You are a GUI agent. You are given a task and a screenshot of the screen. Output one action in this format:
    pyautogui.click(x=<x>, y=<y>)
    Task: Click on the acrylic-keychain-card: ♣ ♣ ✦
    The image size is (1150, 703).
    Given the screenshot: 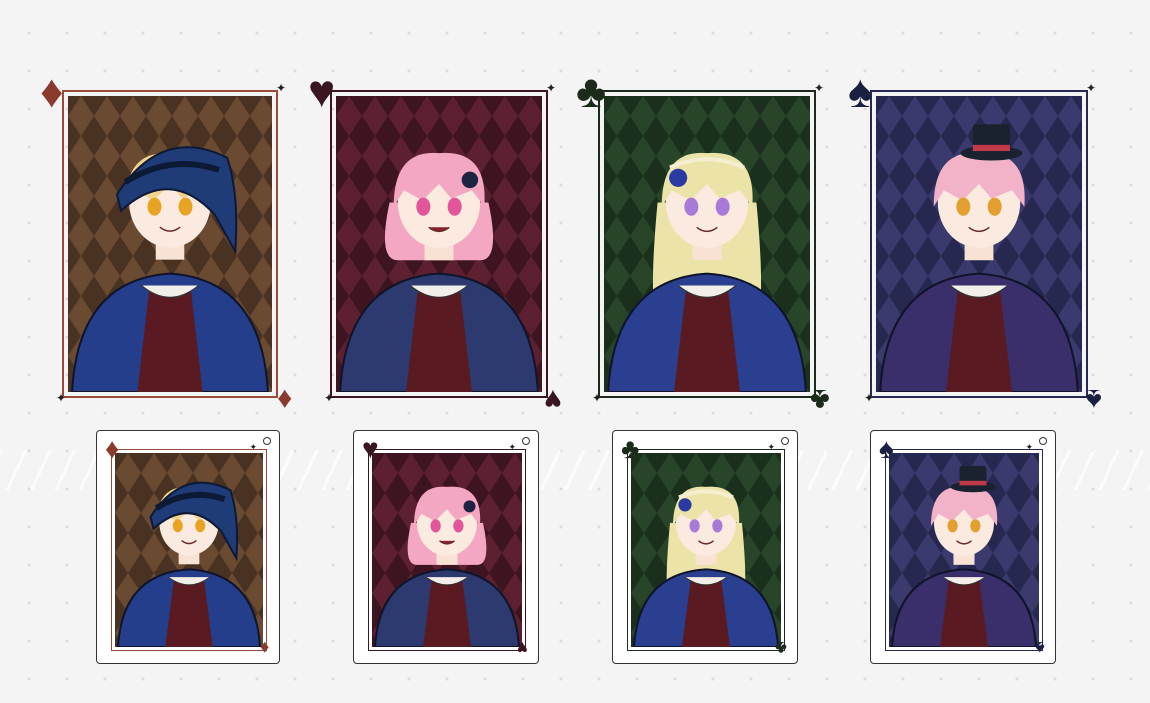 What is the action you would take?
    pyautogui.click(x=705, y=547)
    